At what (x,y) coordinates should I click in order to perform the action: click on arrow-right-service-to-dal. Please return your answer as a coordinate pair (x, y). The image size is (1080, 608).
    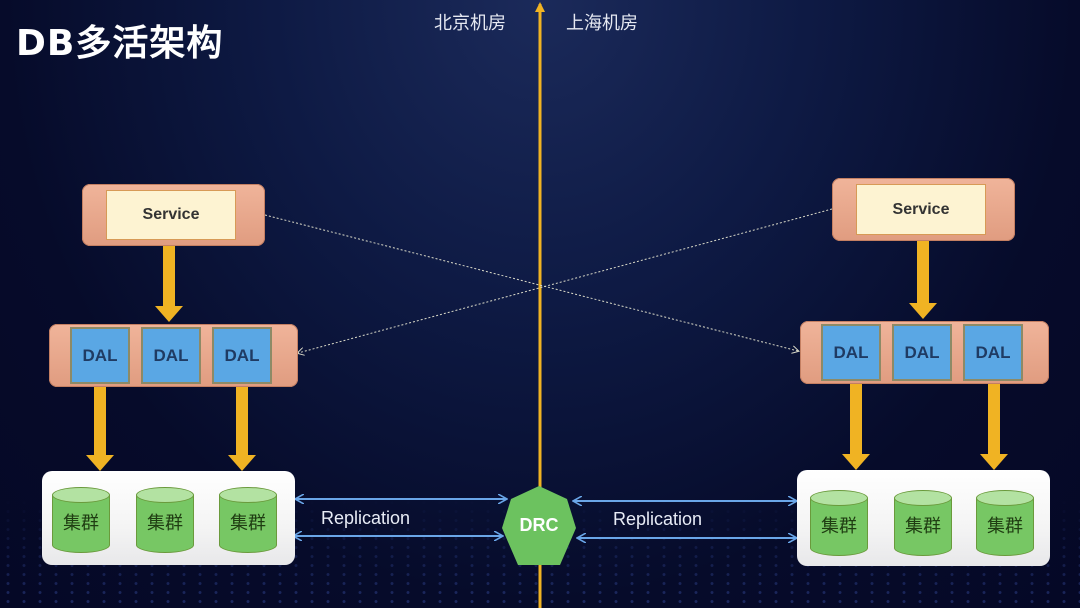
    Looking at the image, I should click on (923, 280).